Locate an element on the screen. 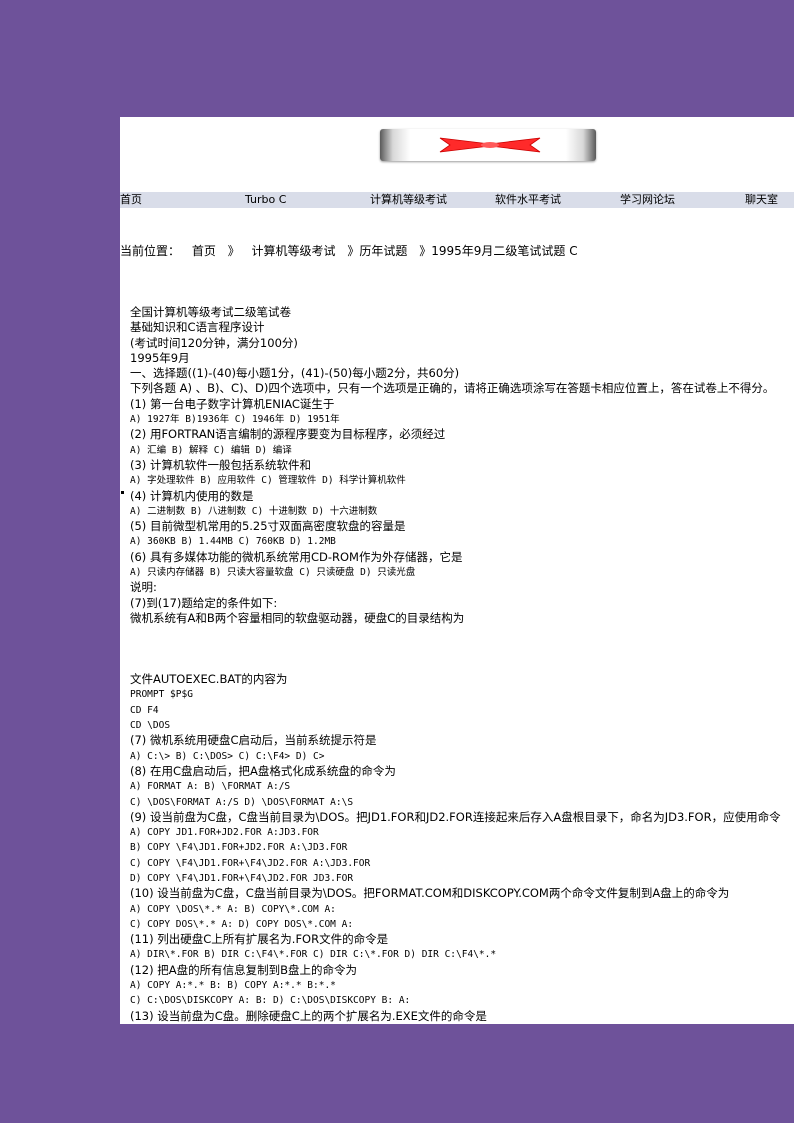 This screenshot has height=1123, width=794. answer-options-line: A) COPY JD1.FOR+JD2.FOR A:JD3.FOR is located at coordinates (224, 833).